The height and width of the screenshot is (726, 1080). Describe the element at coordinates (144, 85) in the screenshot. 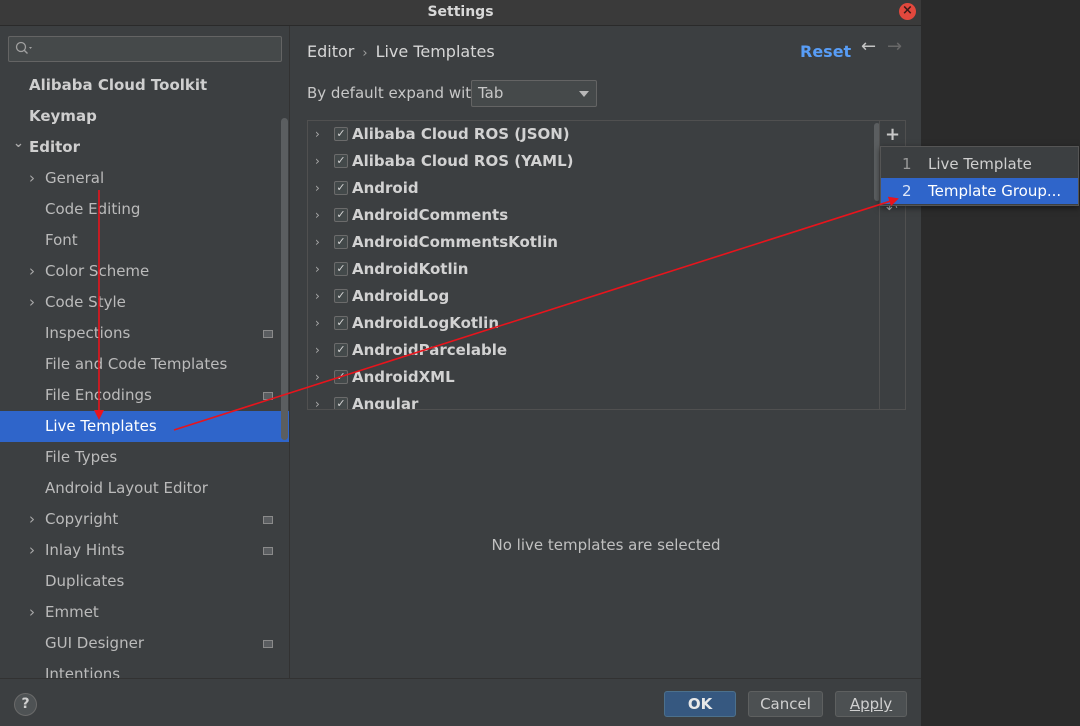

I see `sidebar-item-alibaba-cloud-toolkit: Alibaba Cloud Toolkit` at that location.